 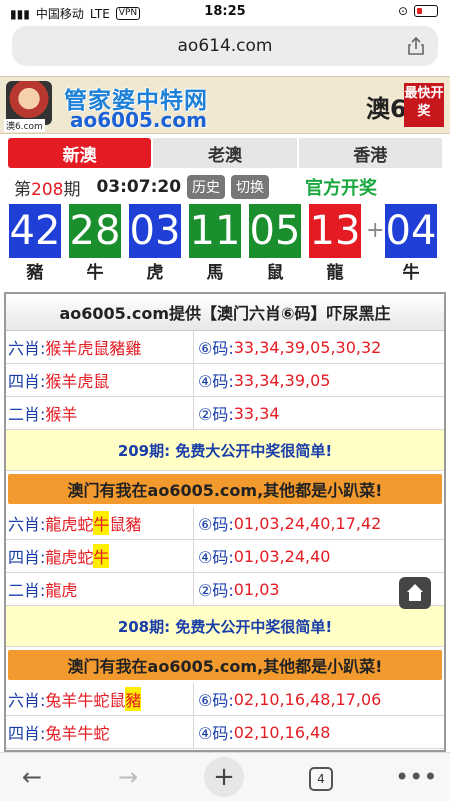 I want to click on zodiac-list: 猴羊虎鼠豬雞, so click(x=93, y=348).